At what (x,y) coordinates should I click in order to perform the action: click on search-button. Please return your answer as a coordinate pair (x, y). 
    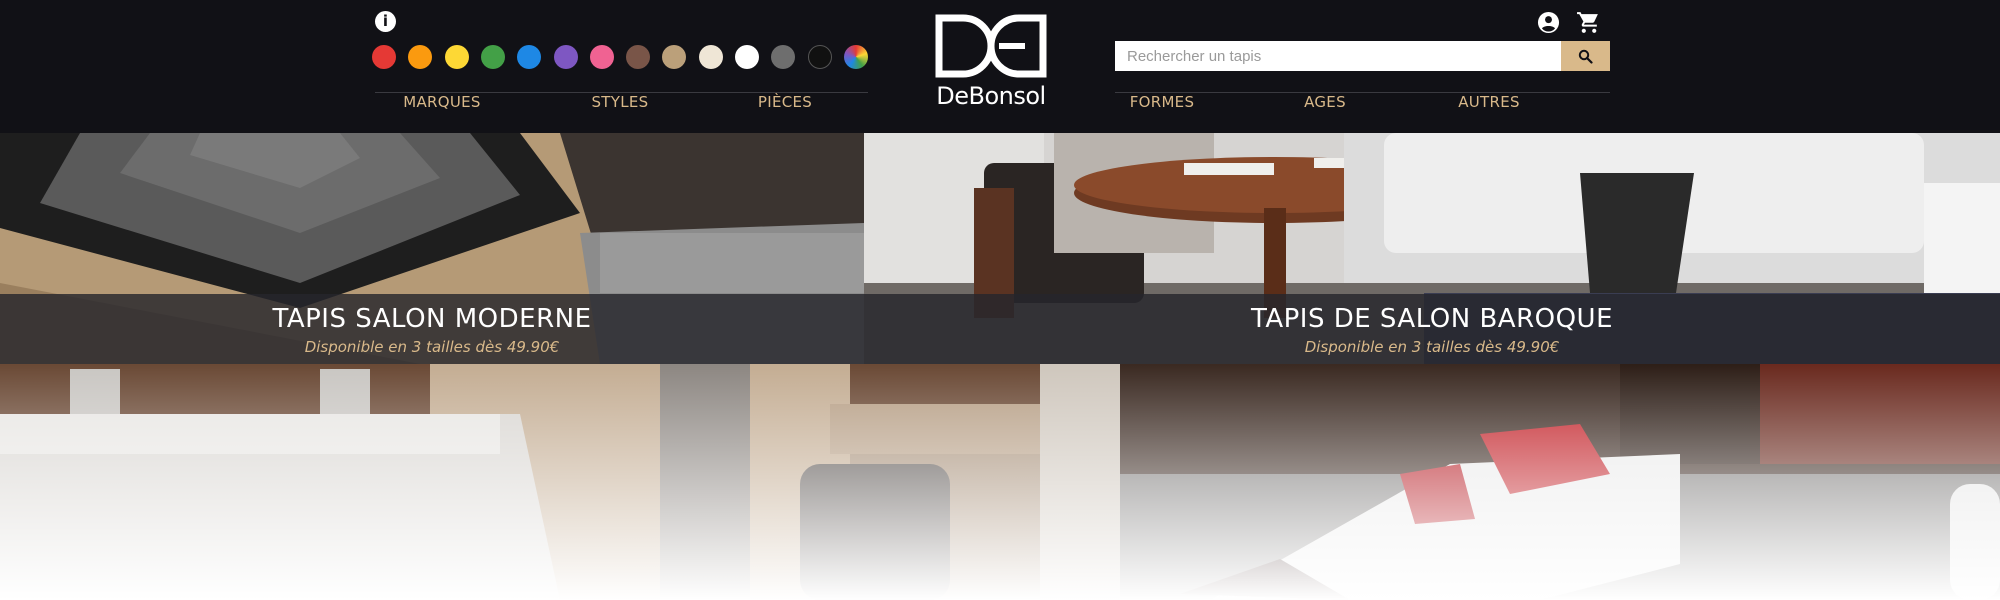
    Looking at the image, I should click on (1585, 56).